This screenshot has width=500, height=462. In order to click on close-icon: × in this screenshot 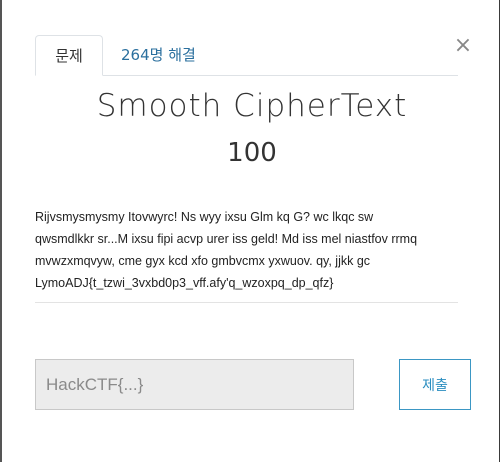, I will do `click(463, 46)`.